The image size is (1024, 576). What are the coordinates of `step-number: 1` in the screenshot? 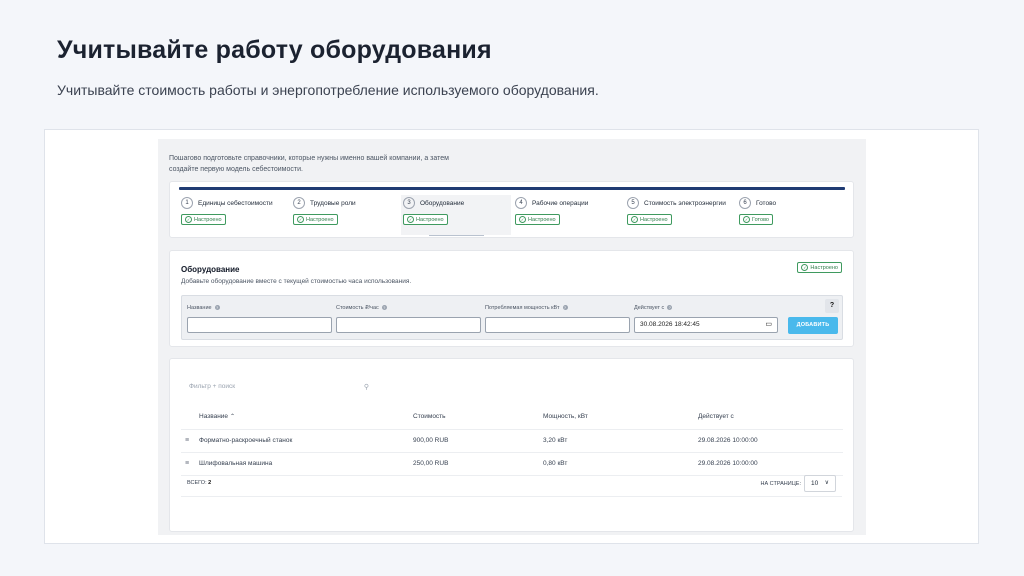 It's located at (187, 203).